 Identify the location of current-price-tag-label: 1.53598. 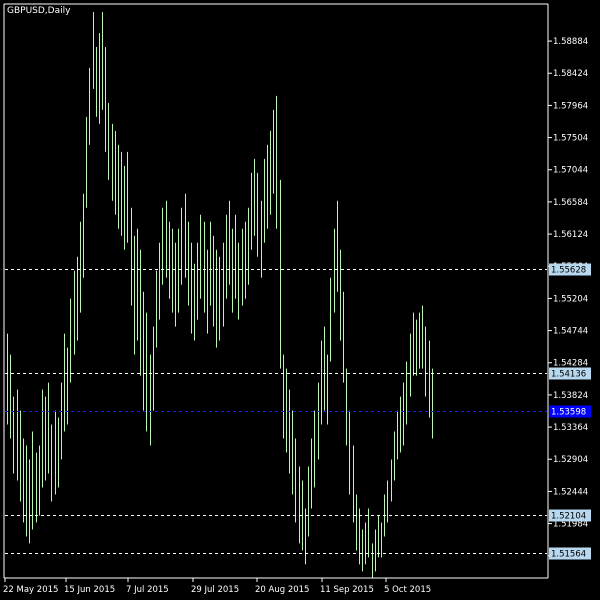
(568, 413).